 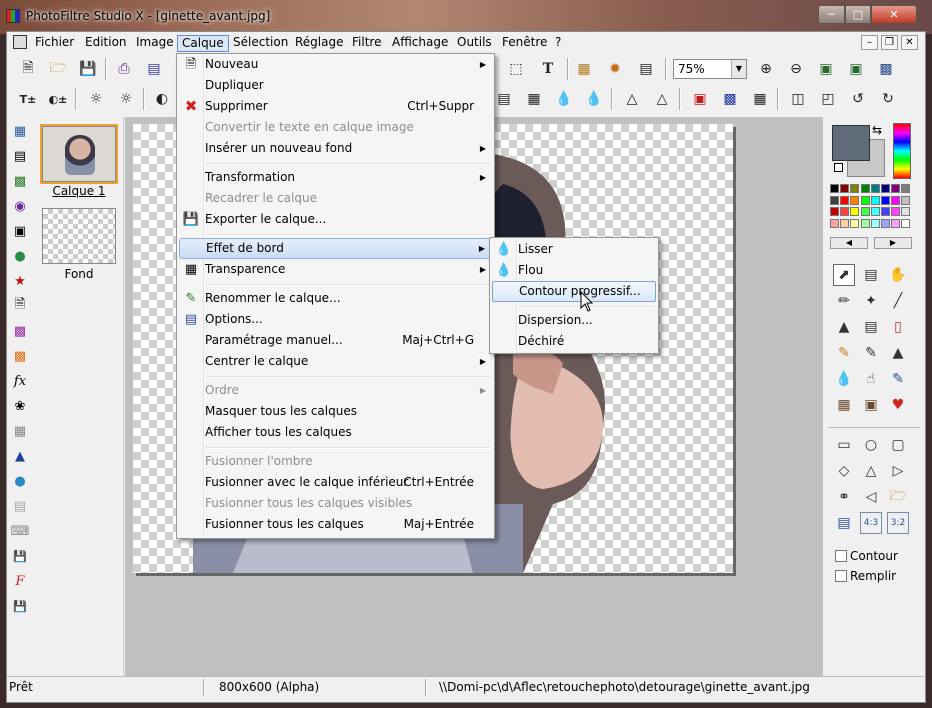 What do you see at coordinates (20, 231) in the screenshot?
I see `camera-icon: ▣` at bounding box center [20, 231].